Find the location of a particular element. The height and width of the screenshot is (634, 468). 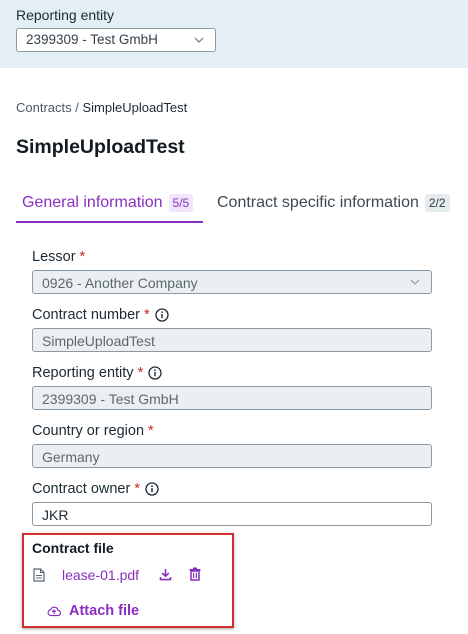

country-label: Country or region * is located at coordinates (93, 431).